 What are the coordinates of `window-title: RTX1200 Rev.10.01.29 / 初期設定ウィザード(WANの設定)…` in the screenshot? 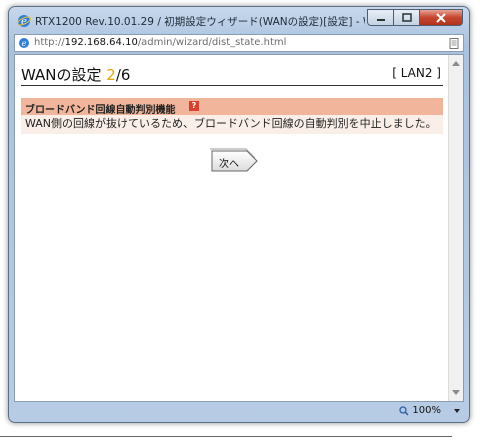 It's located at (200, 22).